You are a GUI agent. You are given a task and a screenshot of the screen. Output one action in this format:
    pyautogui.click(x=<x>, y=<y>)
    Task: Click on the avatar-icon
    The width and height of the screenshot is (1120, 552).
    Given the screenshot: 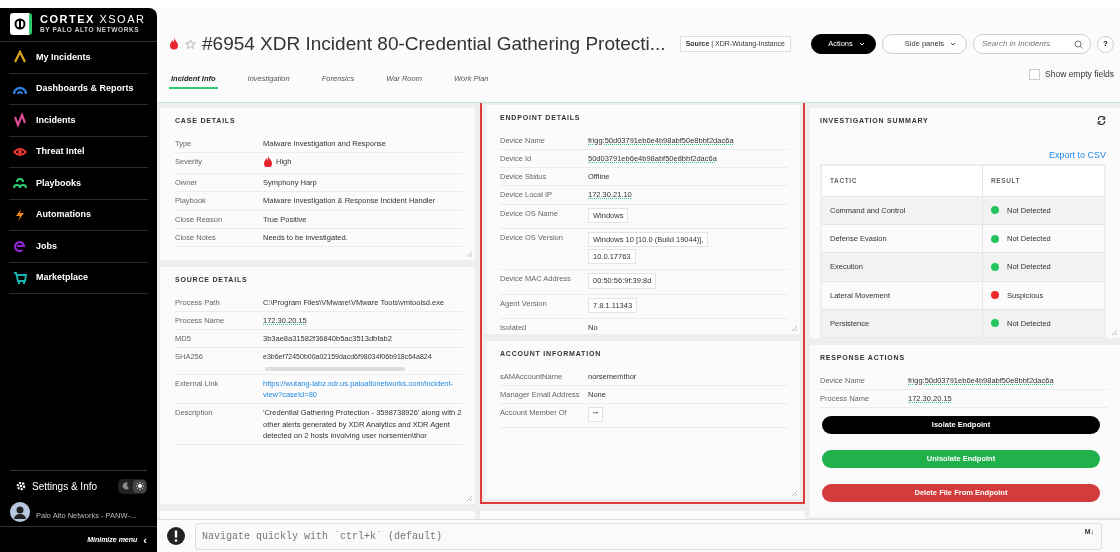 What is the action you would take?
    pyautogui.click(x=20, y=511)
    